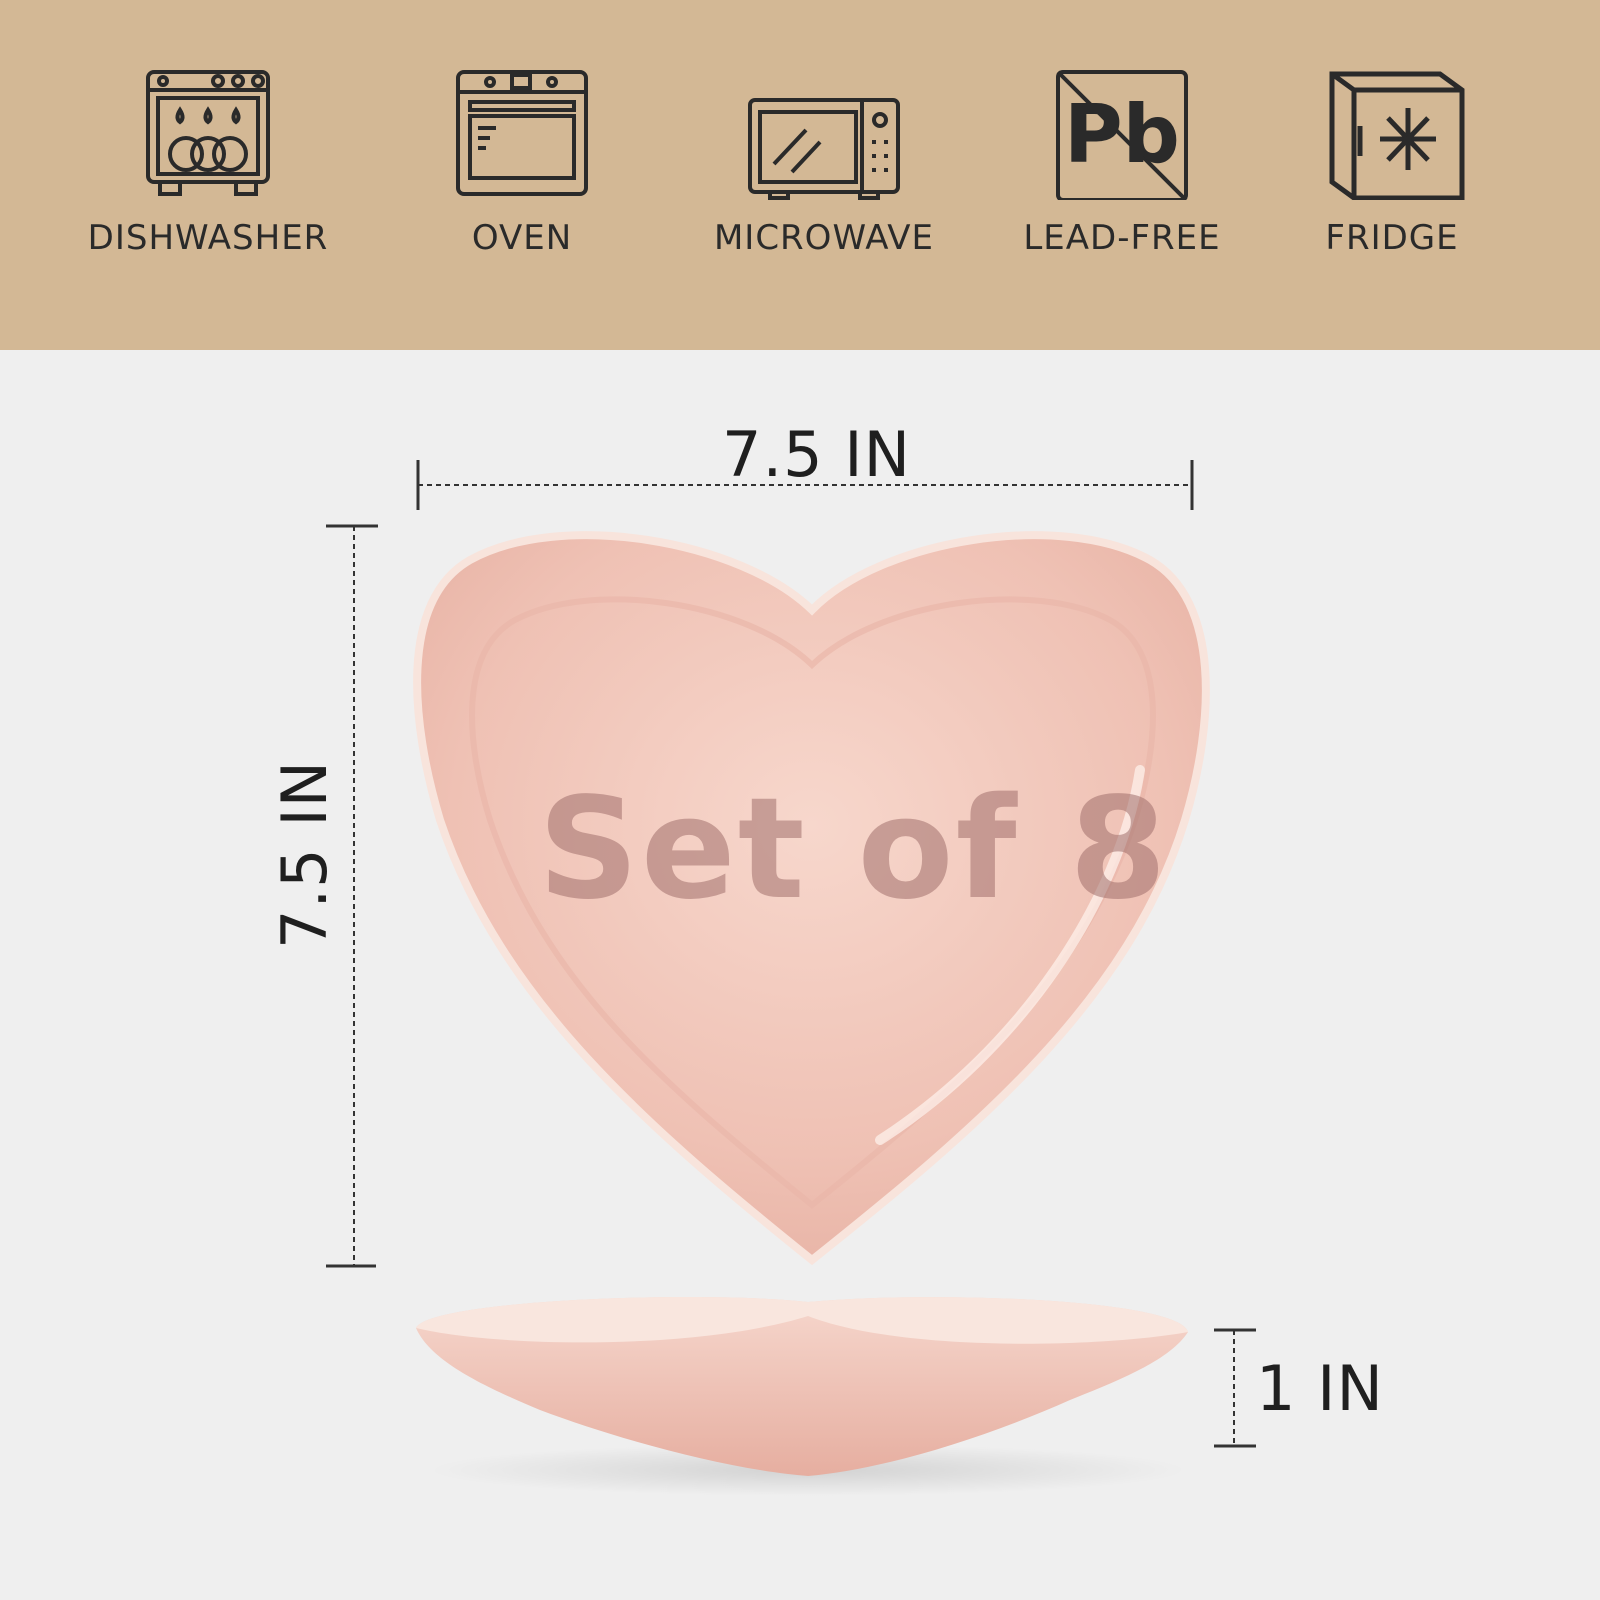 The height and width of the screenshot is (1600, 1600). Describe the element at coordinates (802, 1396) in the screenshot. I see `heart-plate-side-view` at that location.